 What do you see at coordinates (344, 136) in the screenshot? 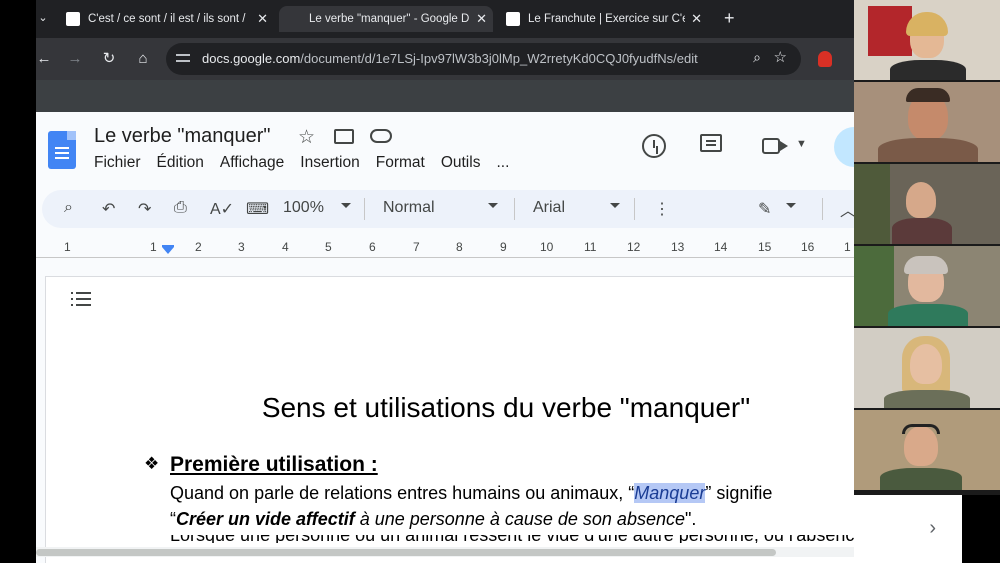
I see `move-folder-icon` at bounding box center [344, 136].